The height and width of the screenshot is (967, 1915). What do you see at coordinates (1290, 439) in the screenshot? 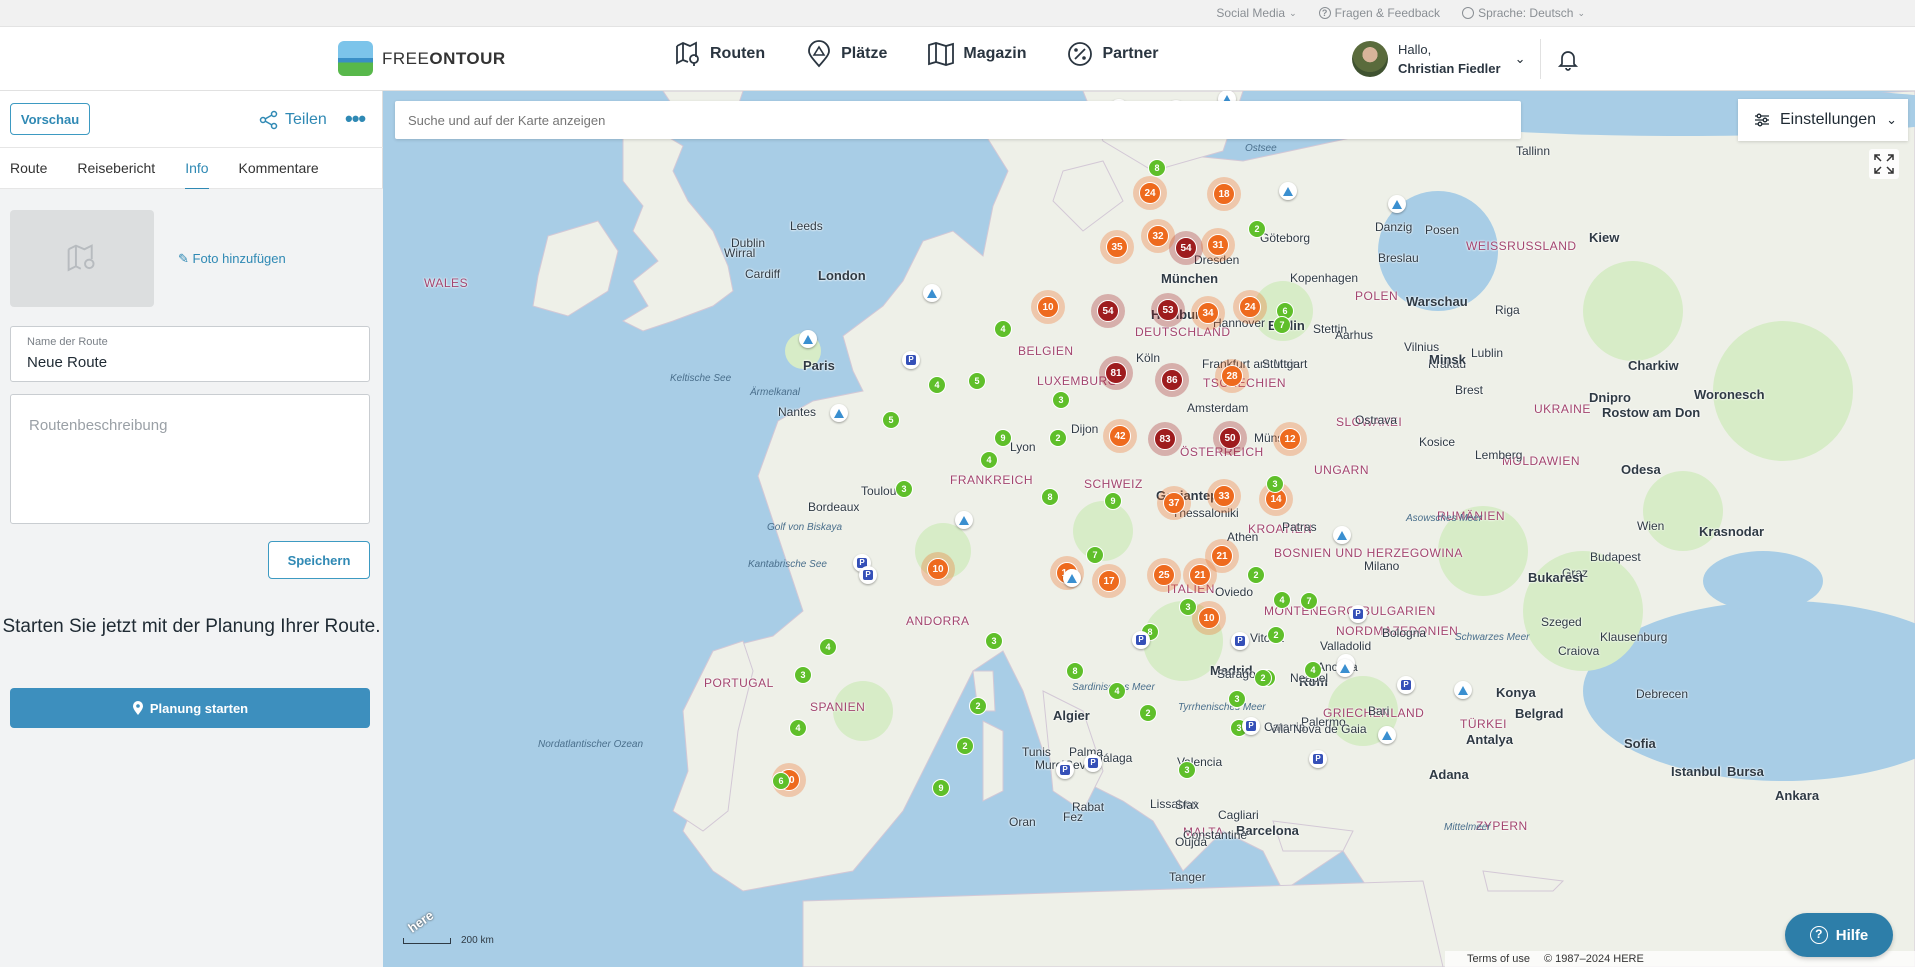
I see `map-cluster: 12` at bounding box center [1290, 439].